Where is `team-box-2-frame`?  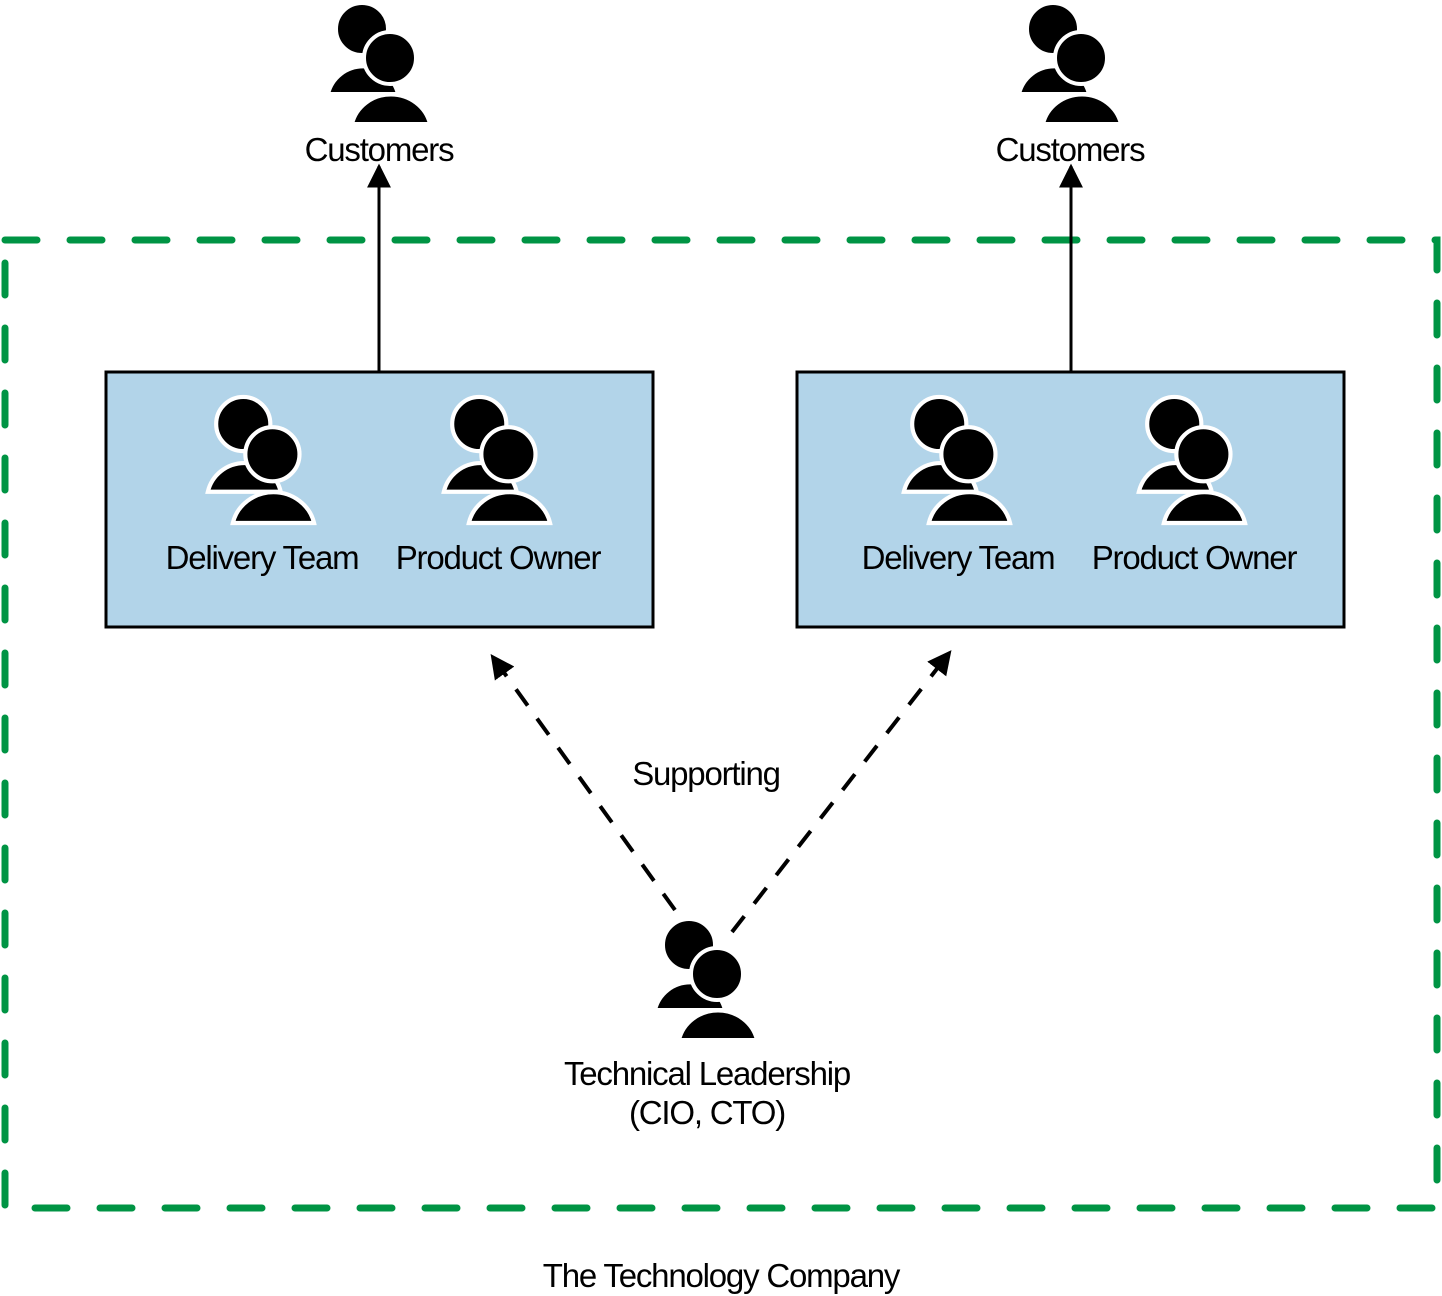 team-box-2-frame is located at coordinates (1070, 499).